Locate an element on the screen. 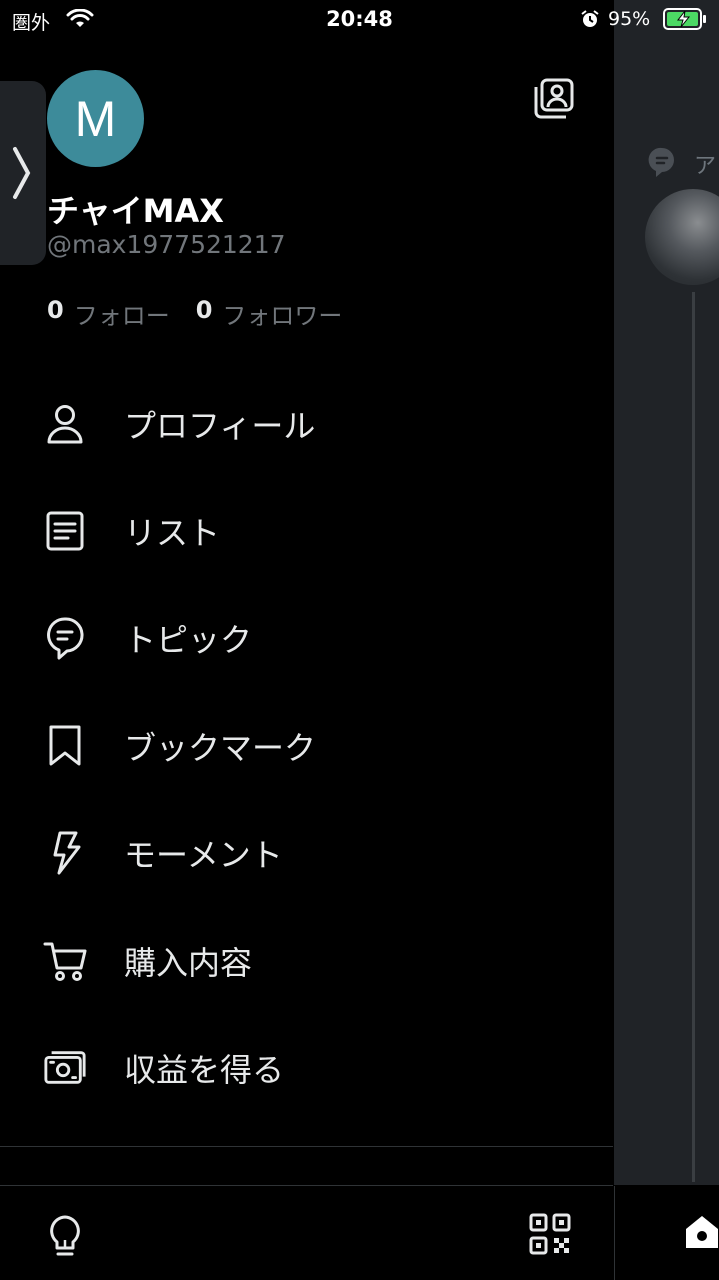 The image size is (719, 1280). battery-charging-icon is located at coordinates (685, 21).